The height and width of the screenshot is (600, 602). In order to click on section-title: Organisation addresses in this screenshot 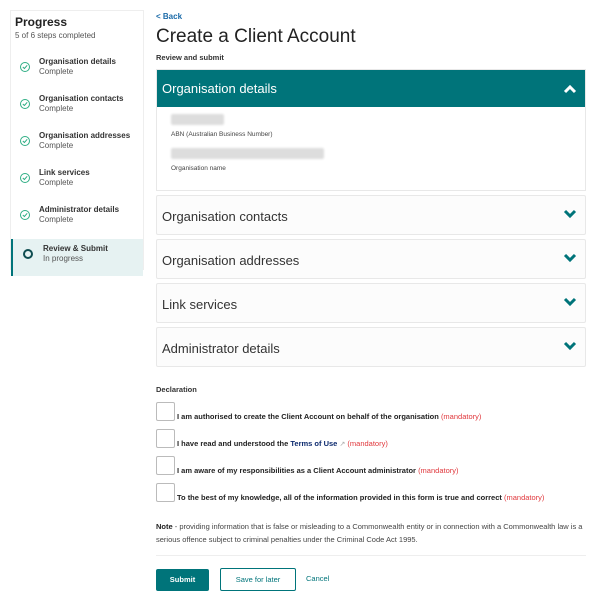, I will do `click(231, 260)`.